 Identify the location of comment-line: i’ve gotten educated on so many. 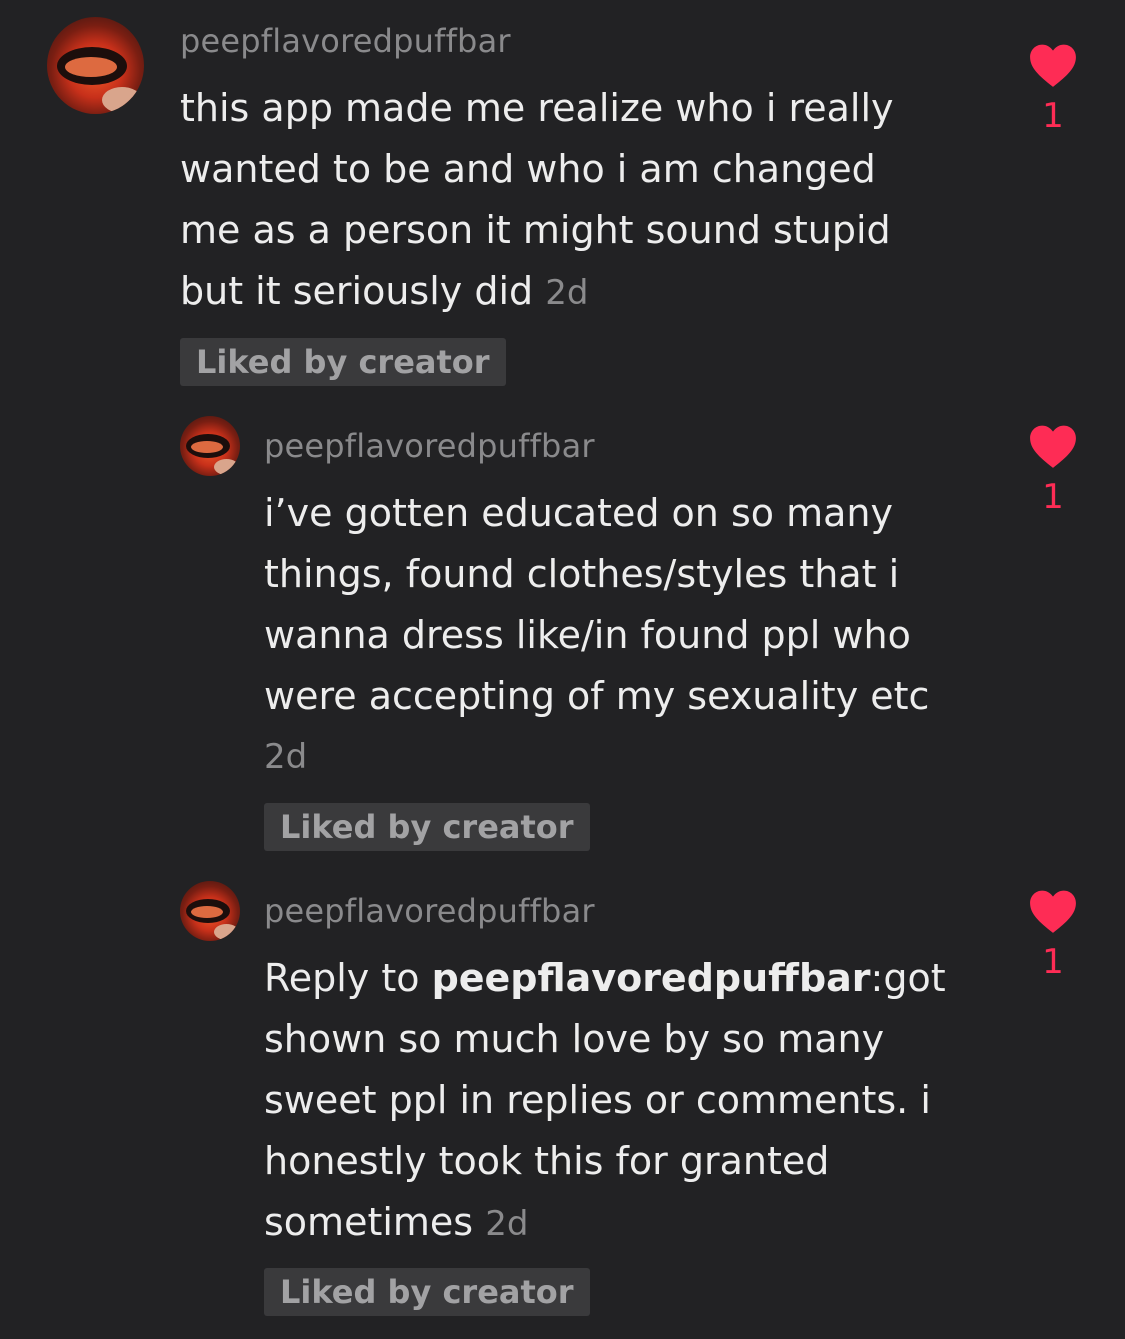
(578, 513).